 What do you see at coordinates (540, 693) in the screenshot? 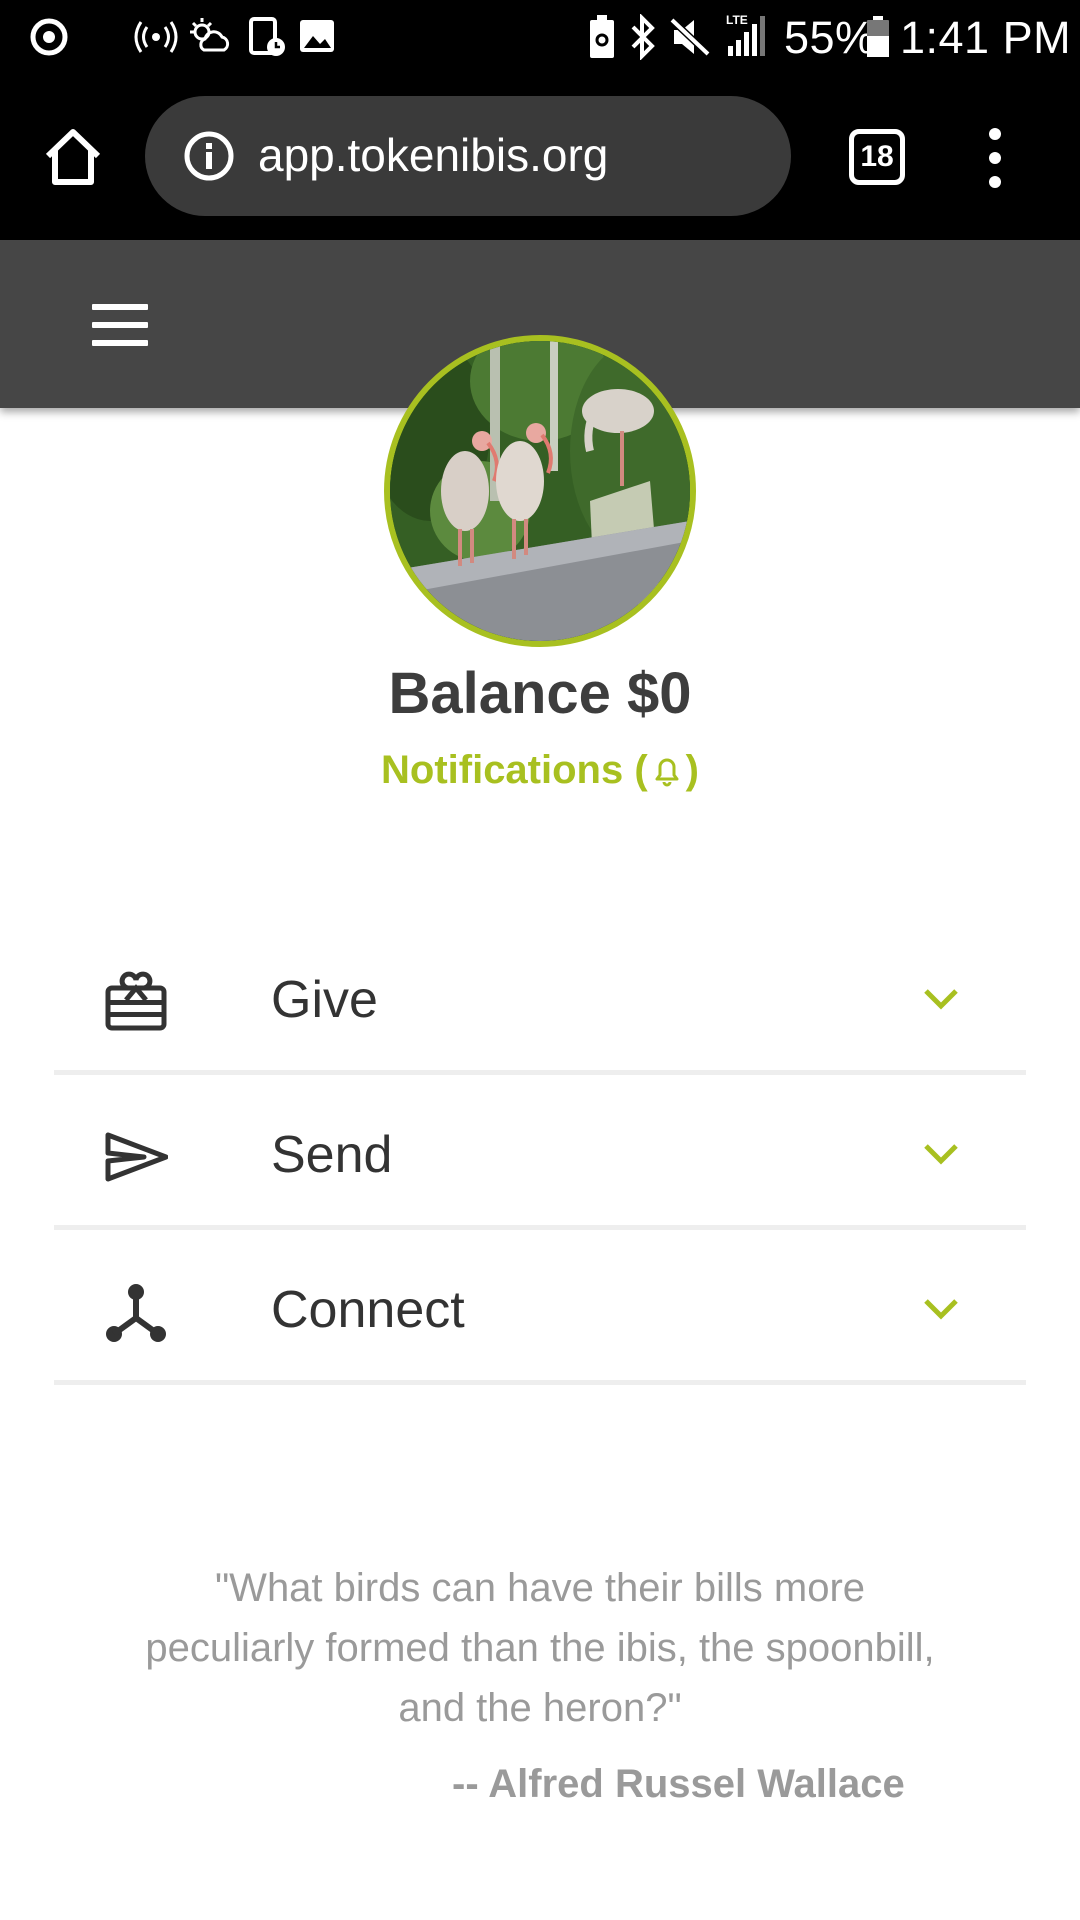
I see `balance: Balance $0` at bounding box center [540, 693].